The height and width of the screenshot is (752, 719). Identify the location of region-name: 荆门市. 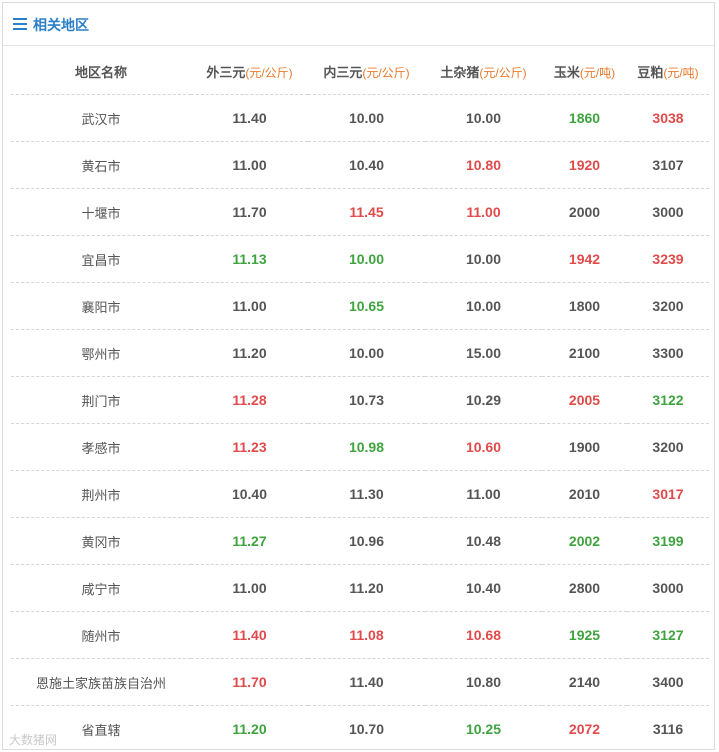
(101, 400).